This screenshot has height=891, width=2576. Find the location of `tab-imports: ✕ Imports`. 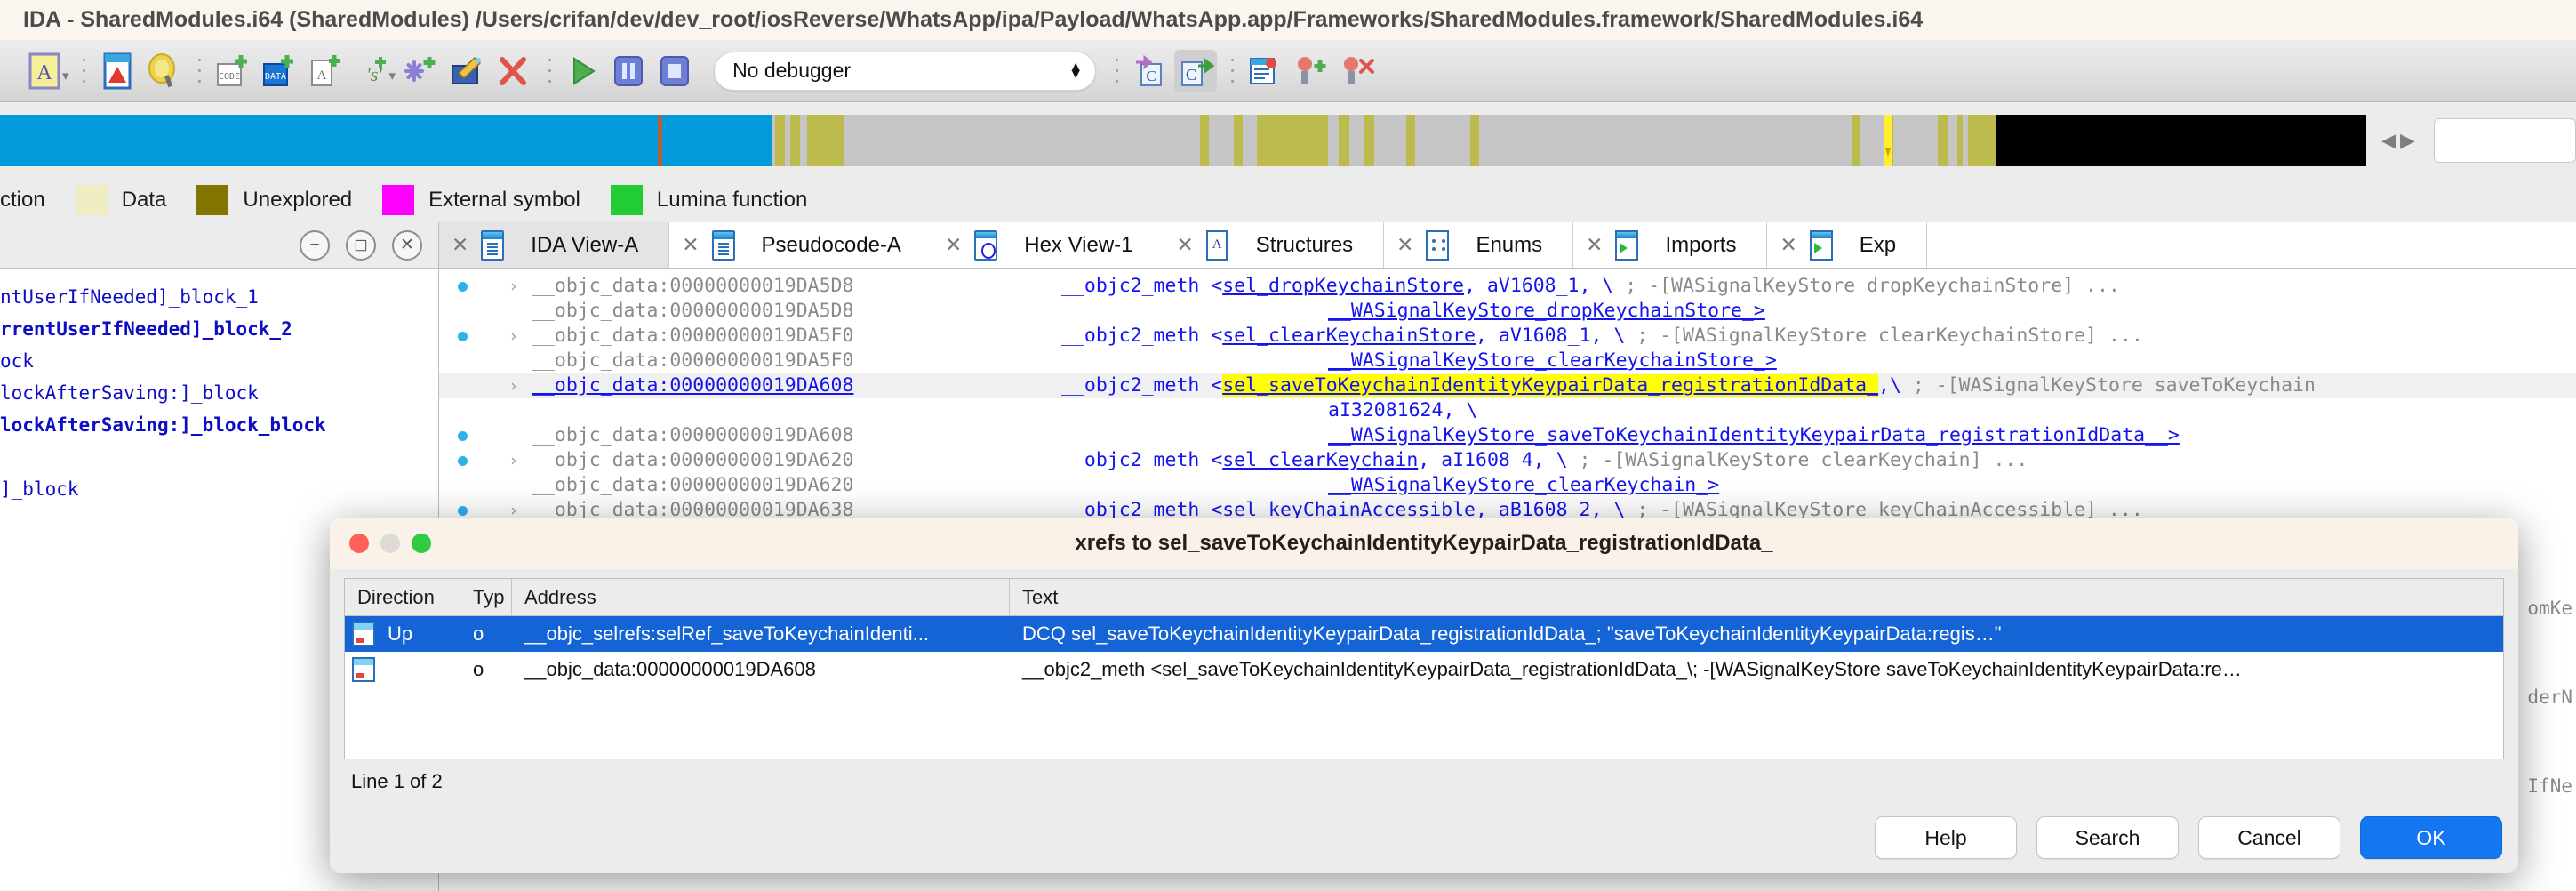

tab-imports: ✕ Imports is located at coordinates (1670, 245).